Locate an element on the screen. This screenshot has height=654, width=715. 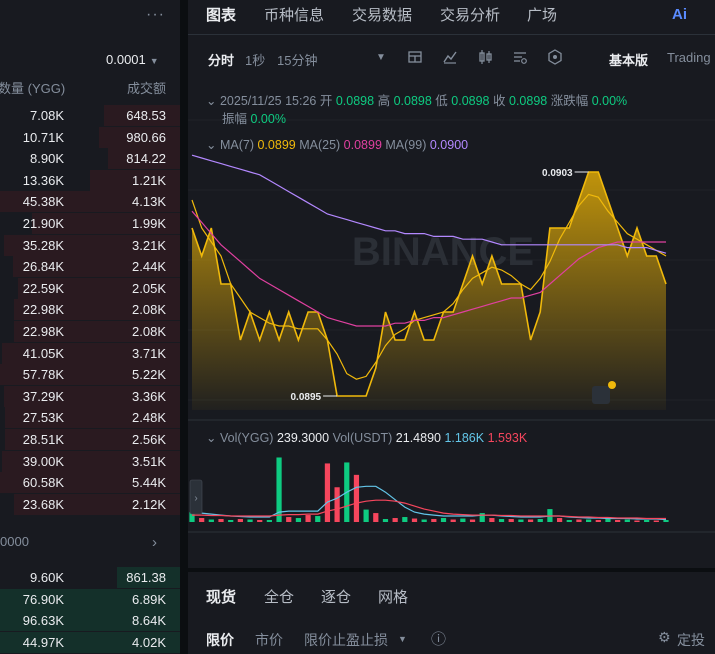
high-label: 高 is located at coordinates (384, 101).